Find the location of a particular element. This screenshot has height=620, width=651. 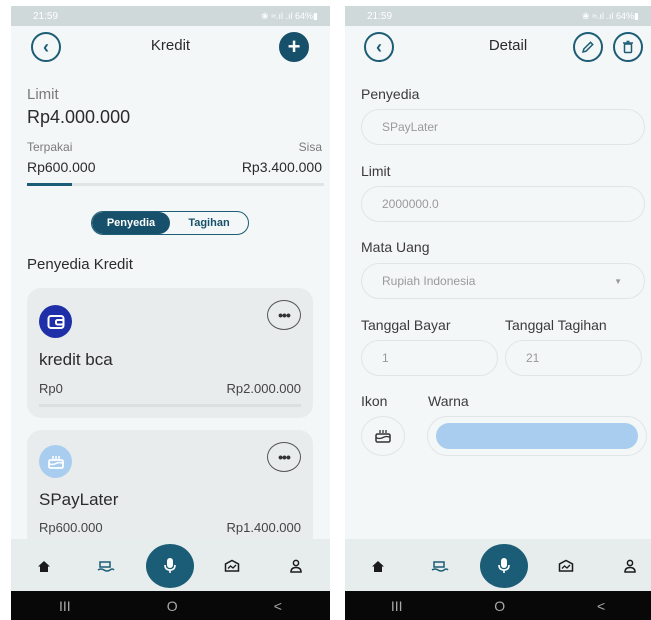

card-progress-bar is located at coordinates (170, 405).